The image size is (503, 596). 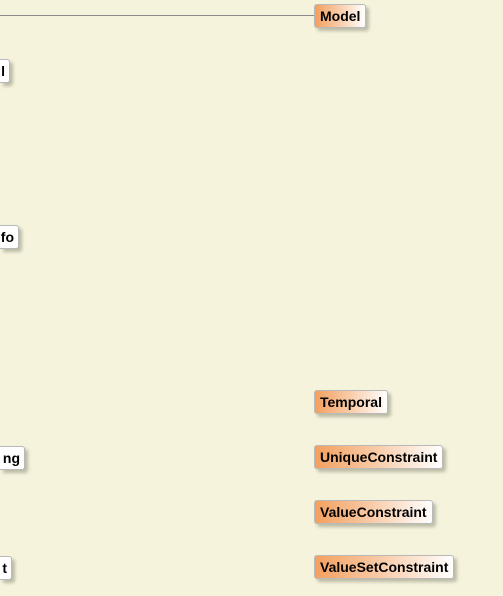 I want to click on node-unique-constraint: UniqueConstraint, so click(x=379, y=457).